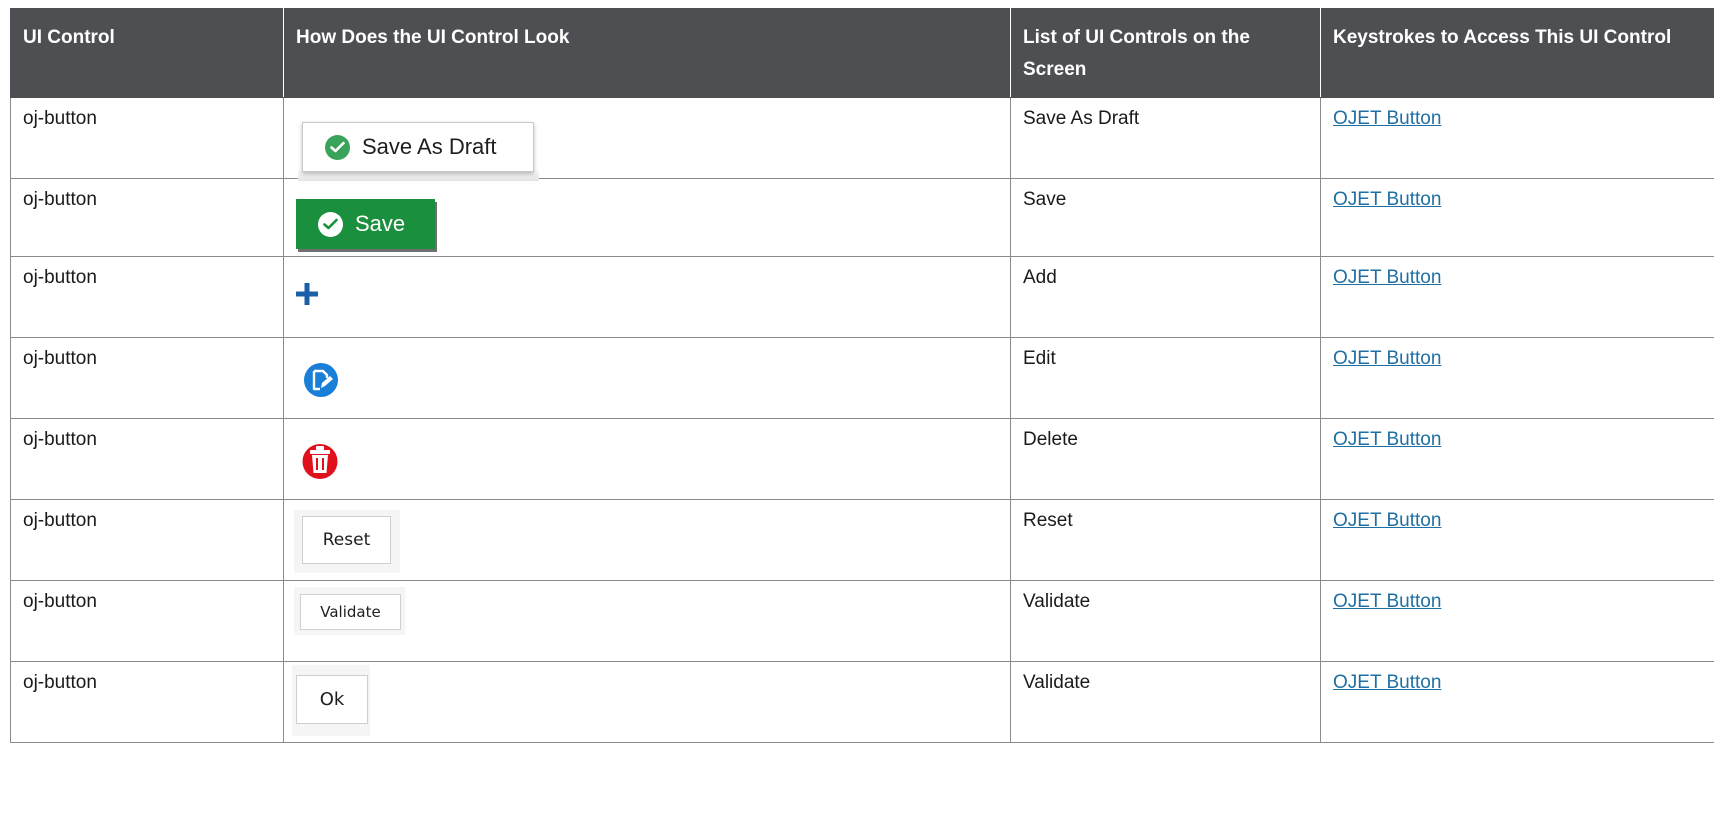 This screenshot has height=836, width=1714. What do you see at coordinates (647, 53) in the screenshot?
I see `header-look: How Does the UI Control Look` at bounding box center [647, 53].